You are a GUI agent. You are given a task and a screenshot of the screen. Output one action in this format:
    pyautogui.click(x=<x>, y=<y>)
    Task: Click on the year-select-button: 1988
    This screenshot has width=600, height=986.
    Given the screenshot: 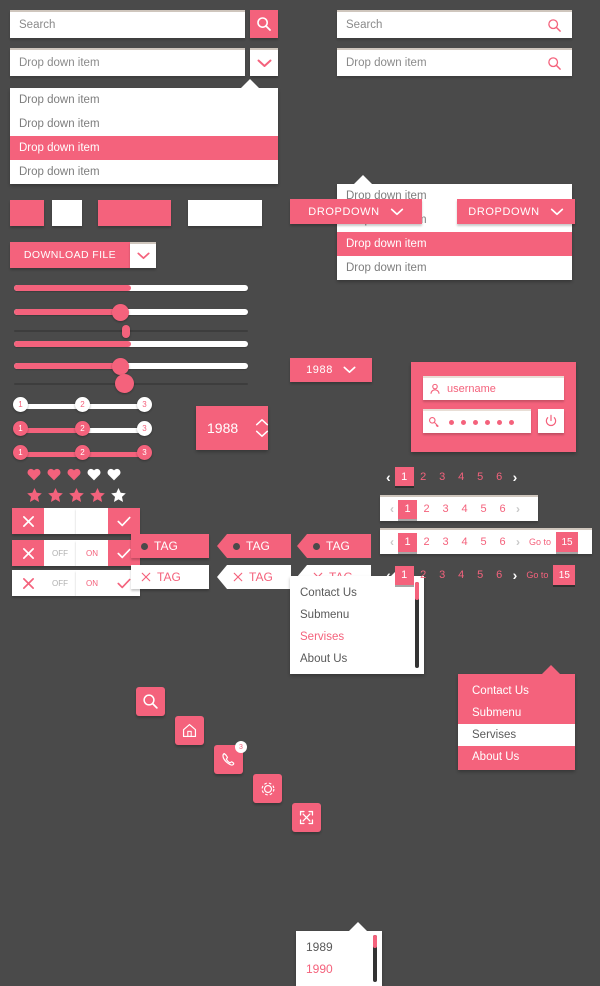 What is the action you would take?
    pyautogui.click(x=331, y=370)
    